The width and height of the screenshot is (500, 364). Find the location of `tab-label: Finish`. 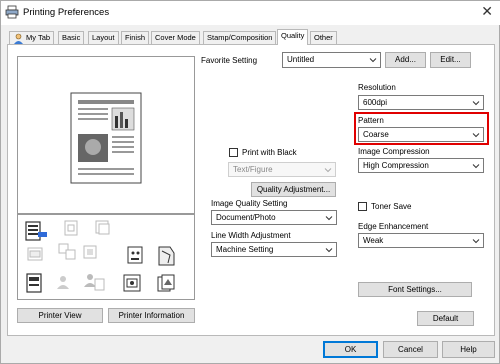

tab-label: Finish is located at coordinates (135, 37).